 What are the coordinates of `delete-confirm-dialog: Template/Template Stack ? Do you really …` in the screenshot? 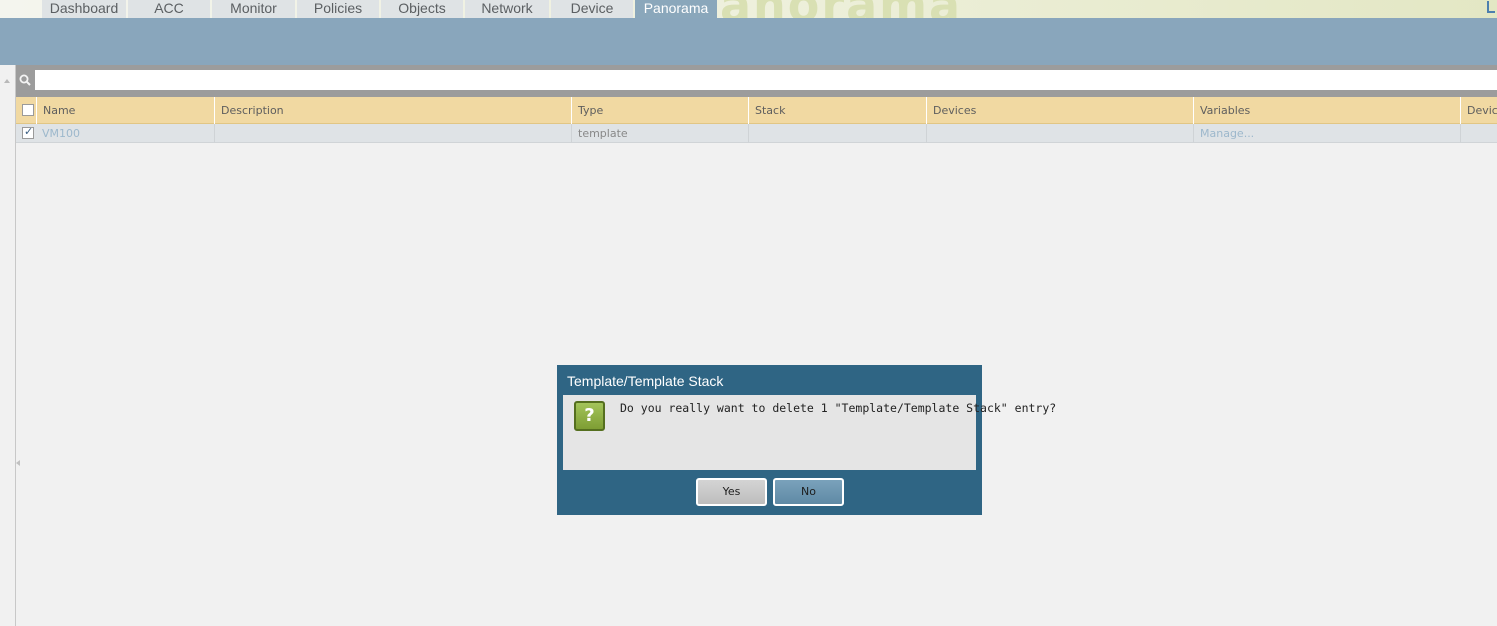 It's located at (806, 440).